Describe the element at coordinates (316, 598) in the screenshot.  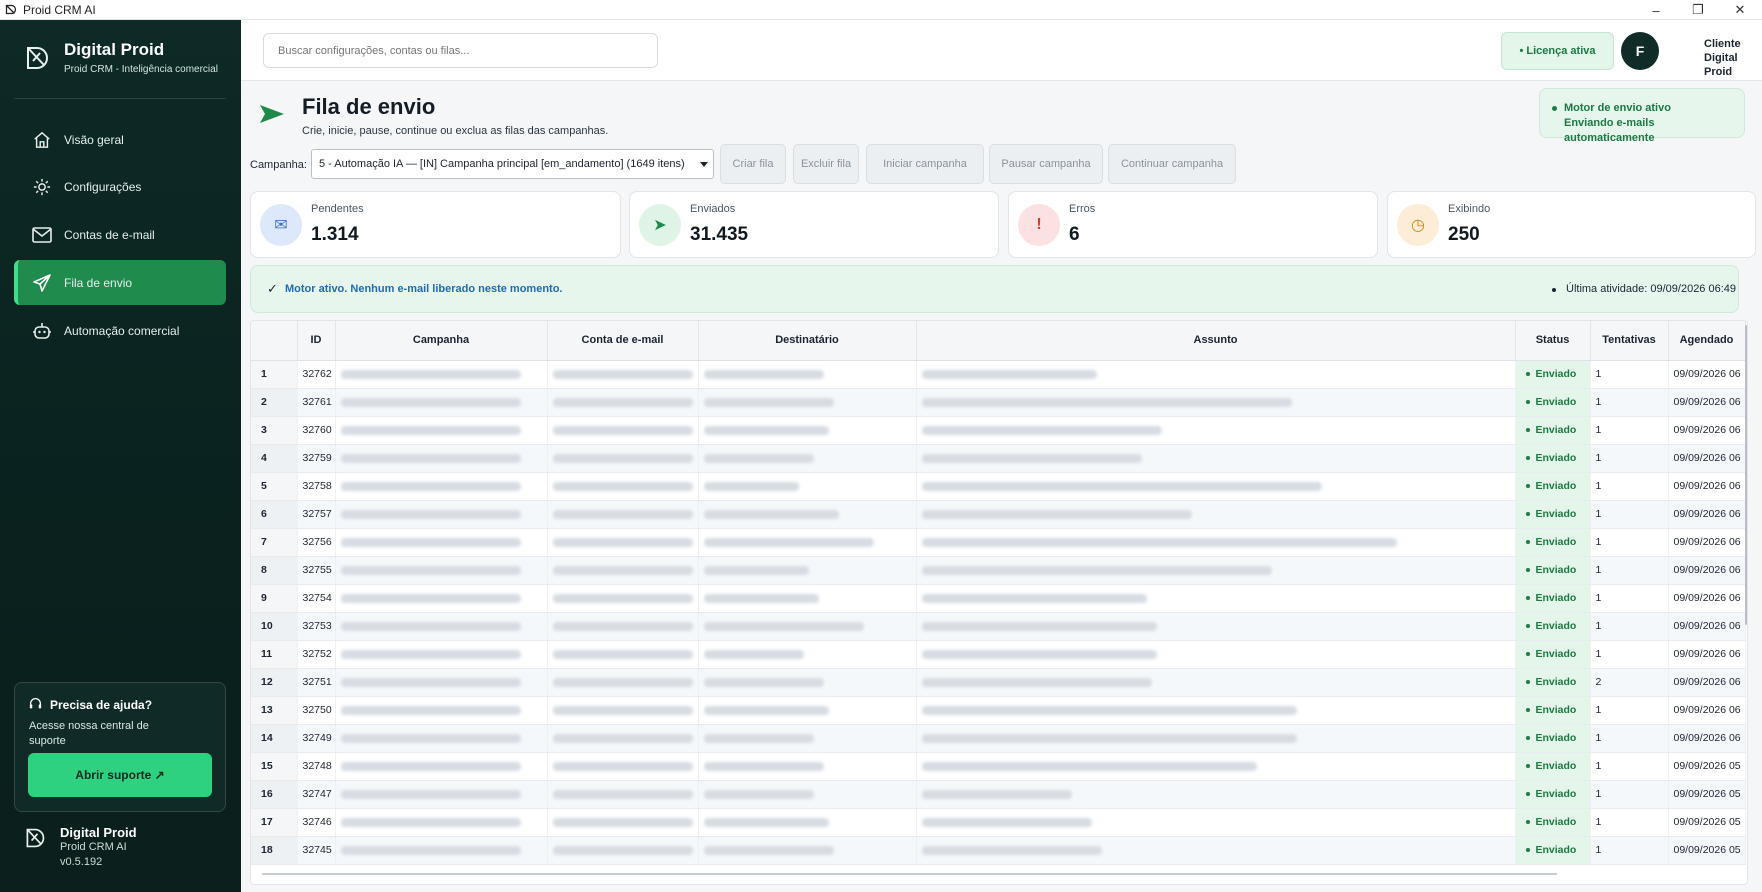
I see `row-id: 32754` at that location.